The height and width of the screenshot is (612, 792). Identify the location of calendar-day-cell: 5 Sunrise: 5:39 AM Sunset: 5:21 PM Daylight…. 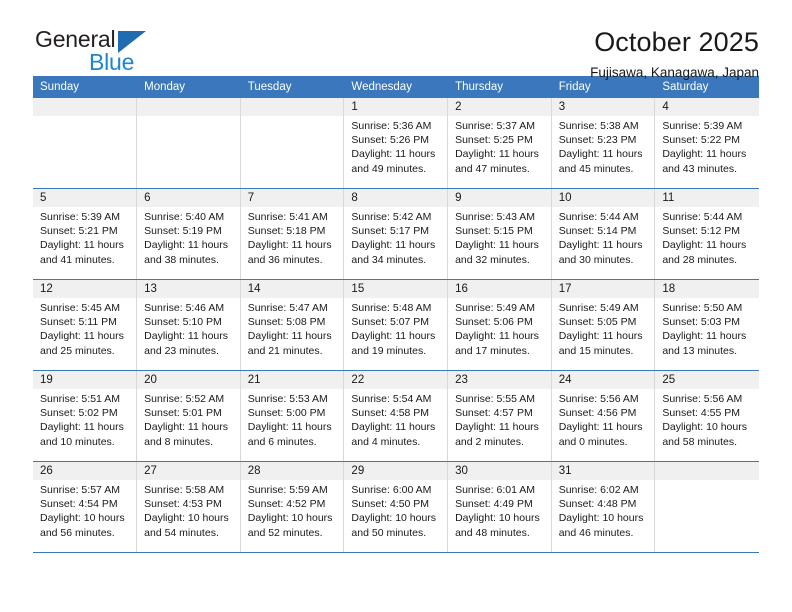
(85, 234).